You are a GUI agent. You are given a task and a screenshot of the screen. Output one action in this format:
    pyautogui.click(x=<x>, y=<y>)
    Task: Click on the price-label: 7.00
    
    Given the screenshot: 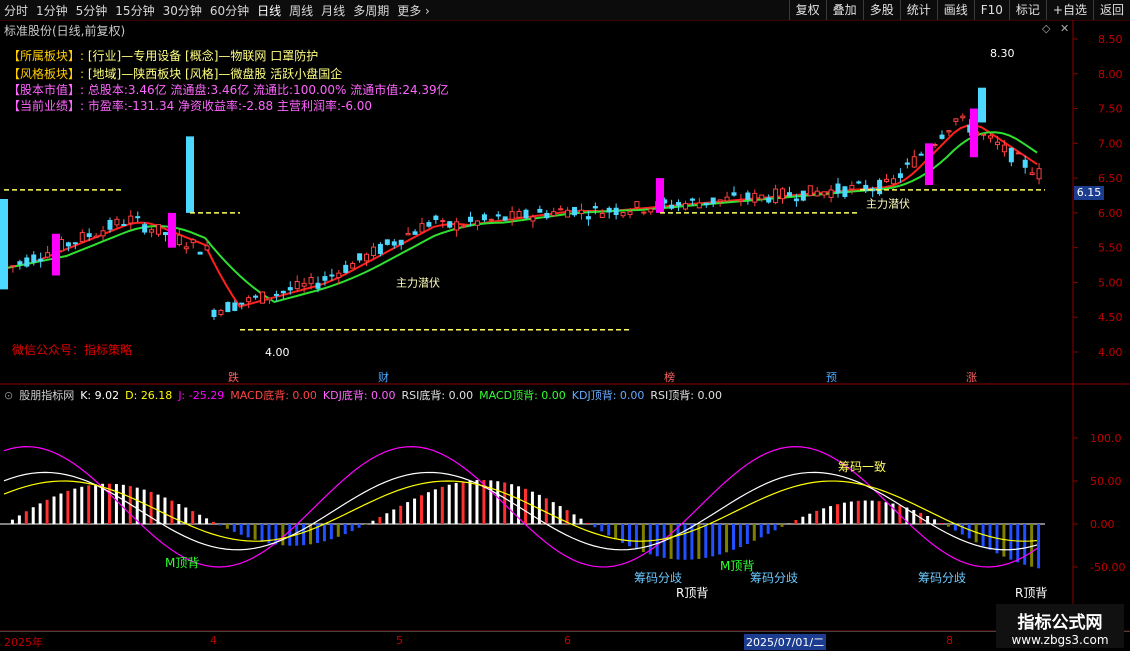 What is the action you would take?
    pyautogui.click(x=1110, y=143)
    